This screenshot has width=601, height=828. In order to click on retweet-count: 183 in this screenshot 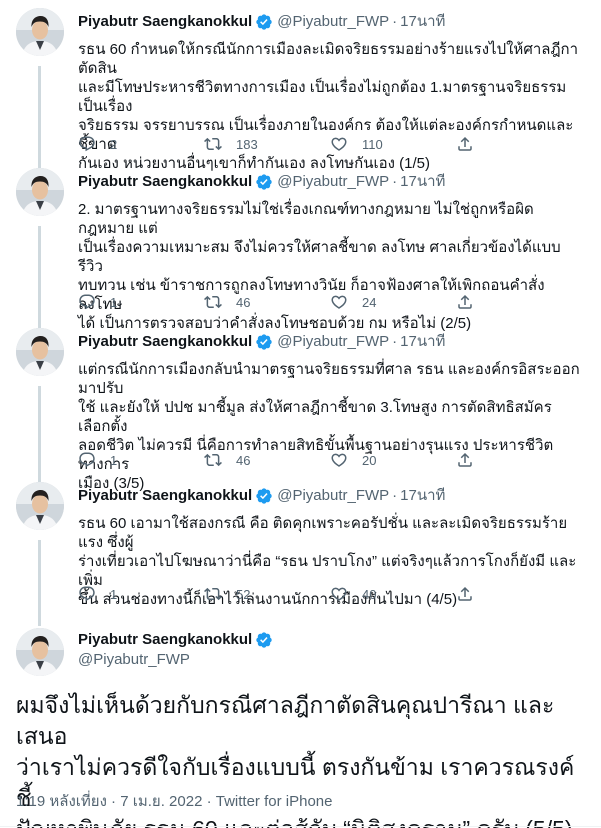, I will do `click(247, 144)`.